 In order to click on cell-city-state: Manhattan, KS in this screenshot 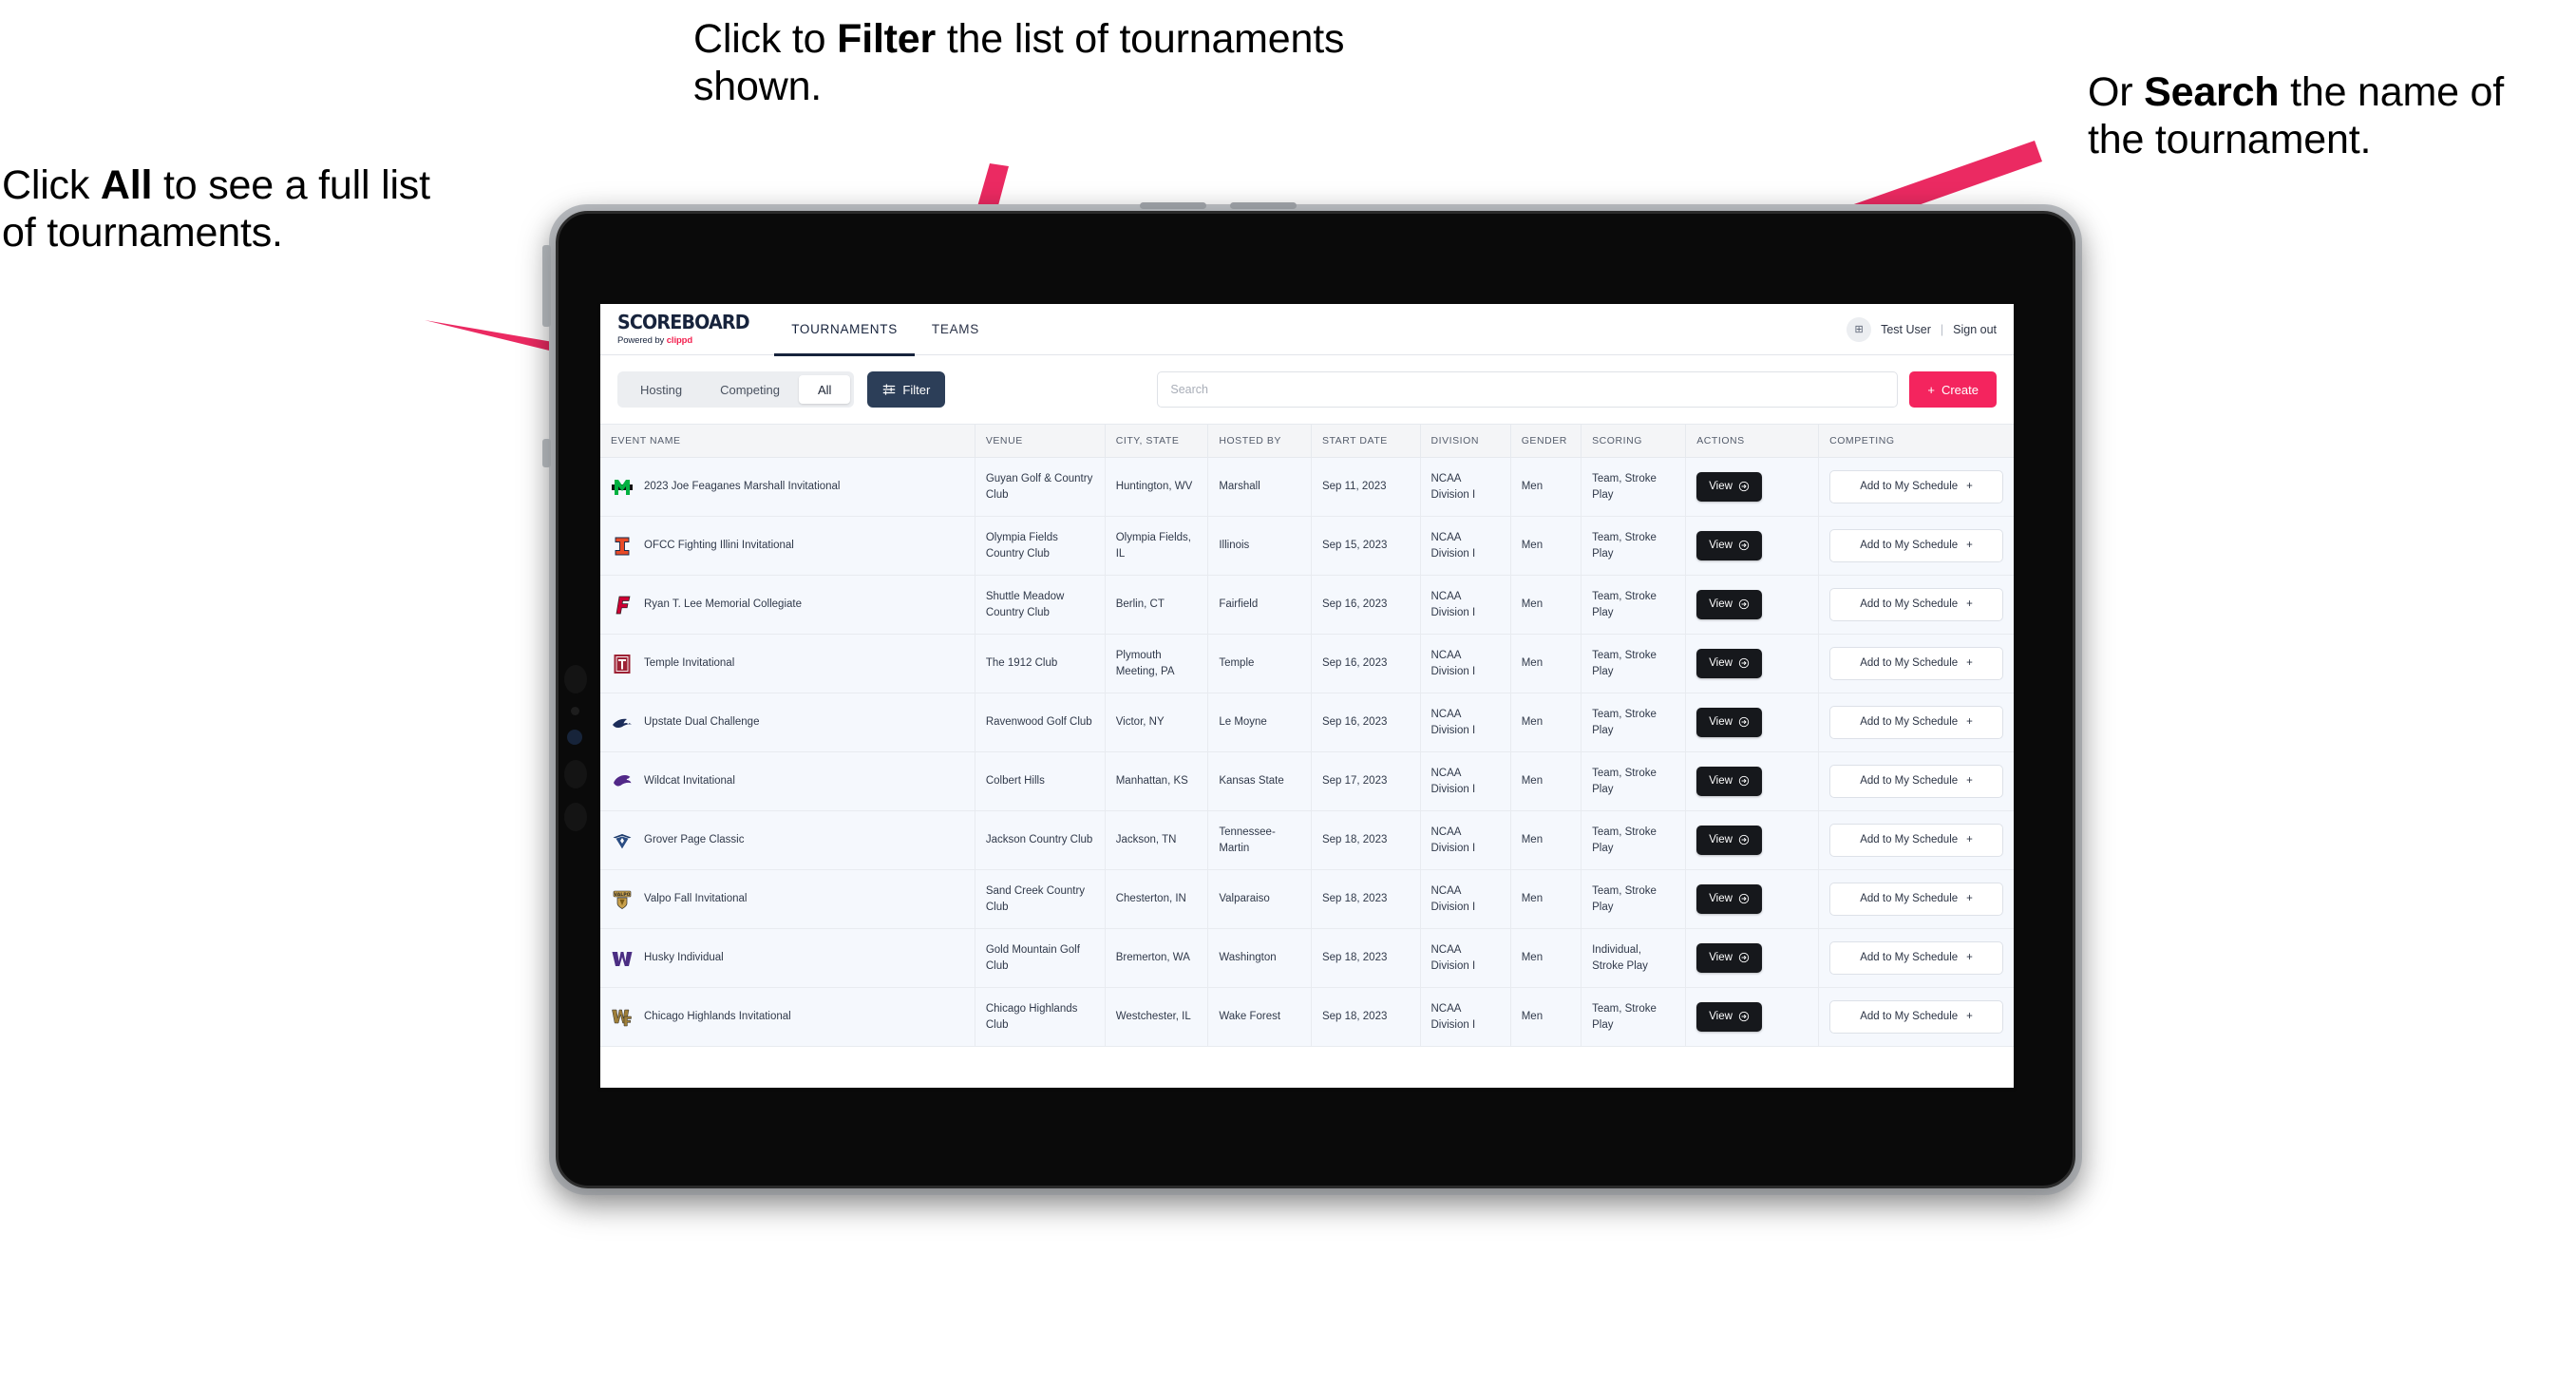, I will do `click(1157, 781)`.